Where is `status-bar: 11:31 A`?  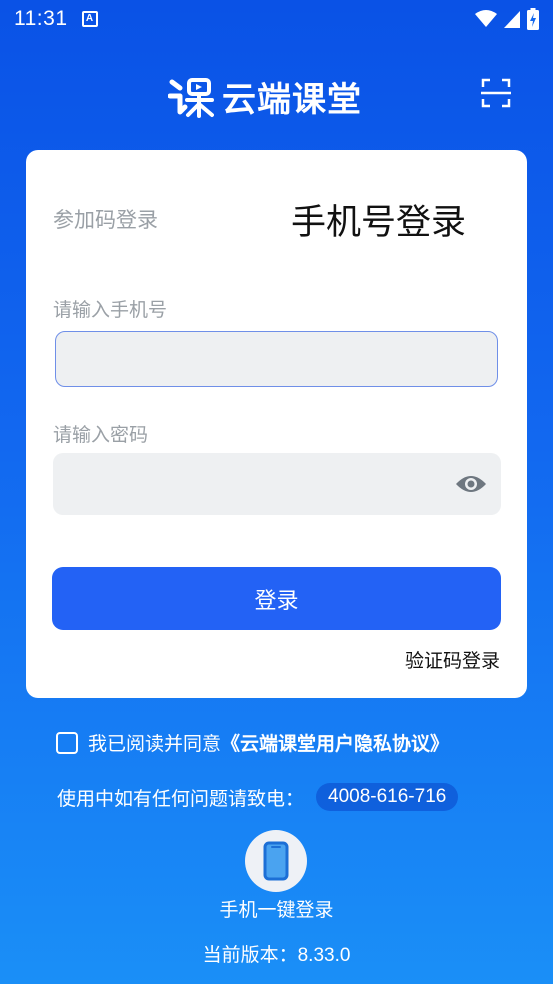
status-bar: 11:31 A is located at coordinates (276, 19).